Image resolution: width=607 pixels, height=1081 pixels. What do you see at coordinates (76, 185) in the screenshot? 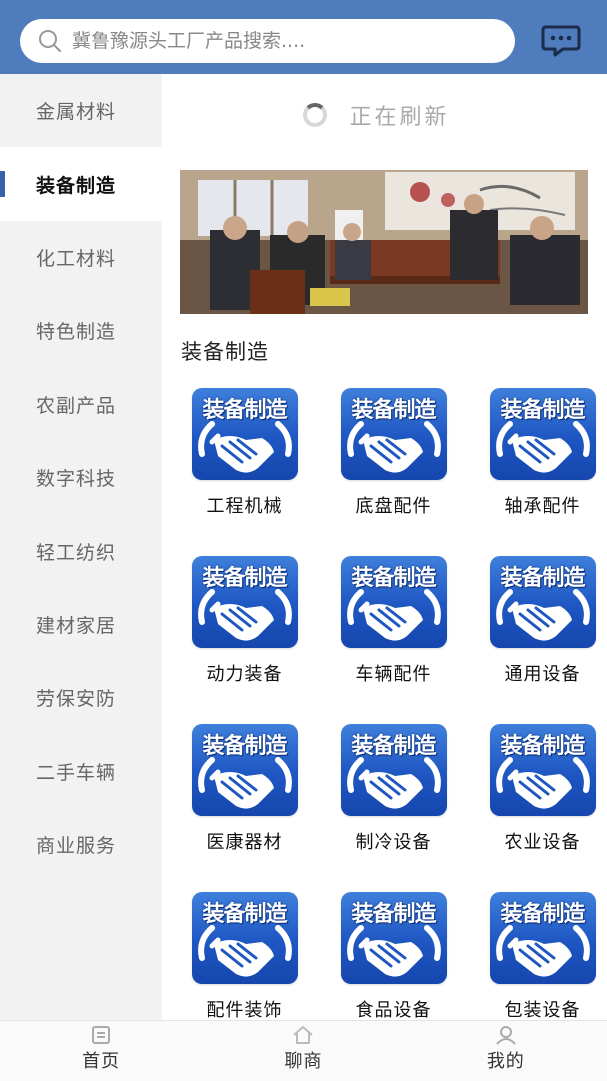
I see `sidebar-item-label: 装备制造` at bounding box center [76, 185].